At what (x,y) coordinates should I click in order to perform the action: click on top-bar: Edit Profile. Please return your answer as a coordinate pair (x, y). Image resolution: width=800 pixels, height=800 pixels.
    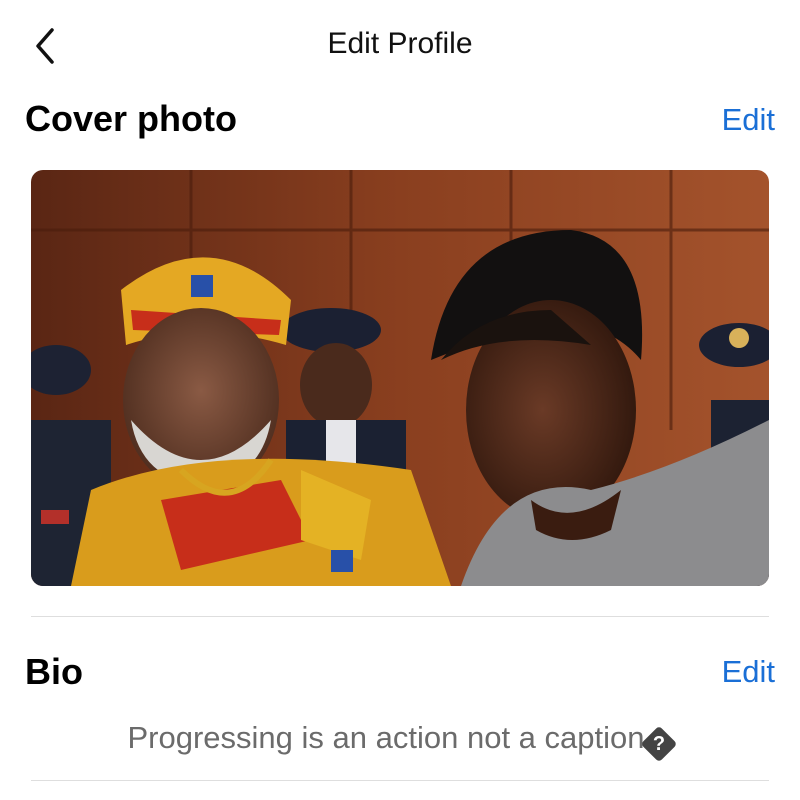
    Looking at the image, I should click on (400, 45).